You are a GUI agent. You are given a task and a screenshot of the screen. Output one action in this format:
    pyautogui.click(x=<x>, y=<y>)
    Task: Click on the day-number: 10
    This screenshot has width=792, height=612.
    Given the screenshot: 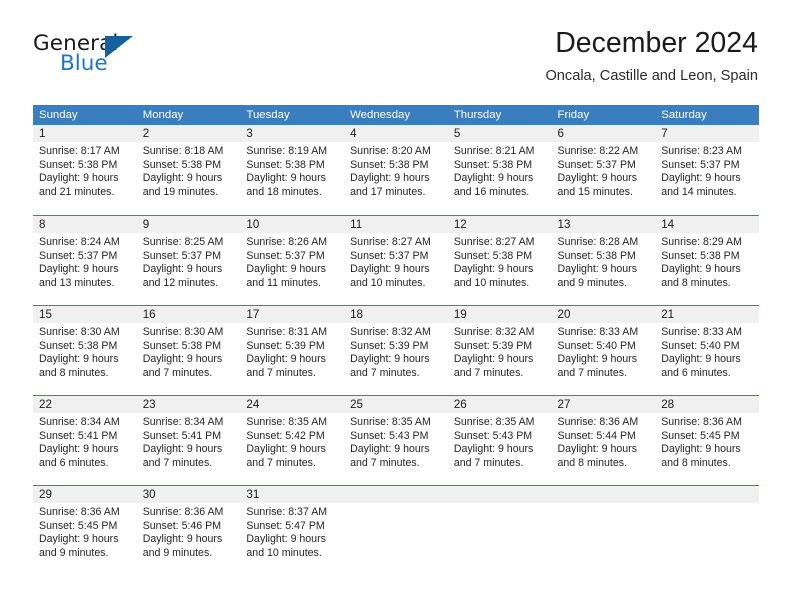 What is the action you would take?
    pyautogui.click(x=292, y=224)
    